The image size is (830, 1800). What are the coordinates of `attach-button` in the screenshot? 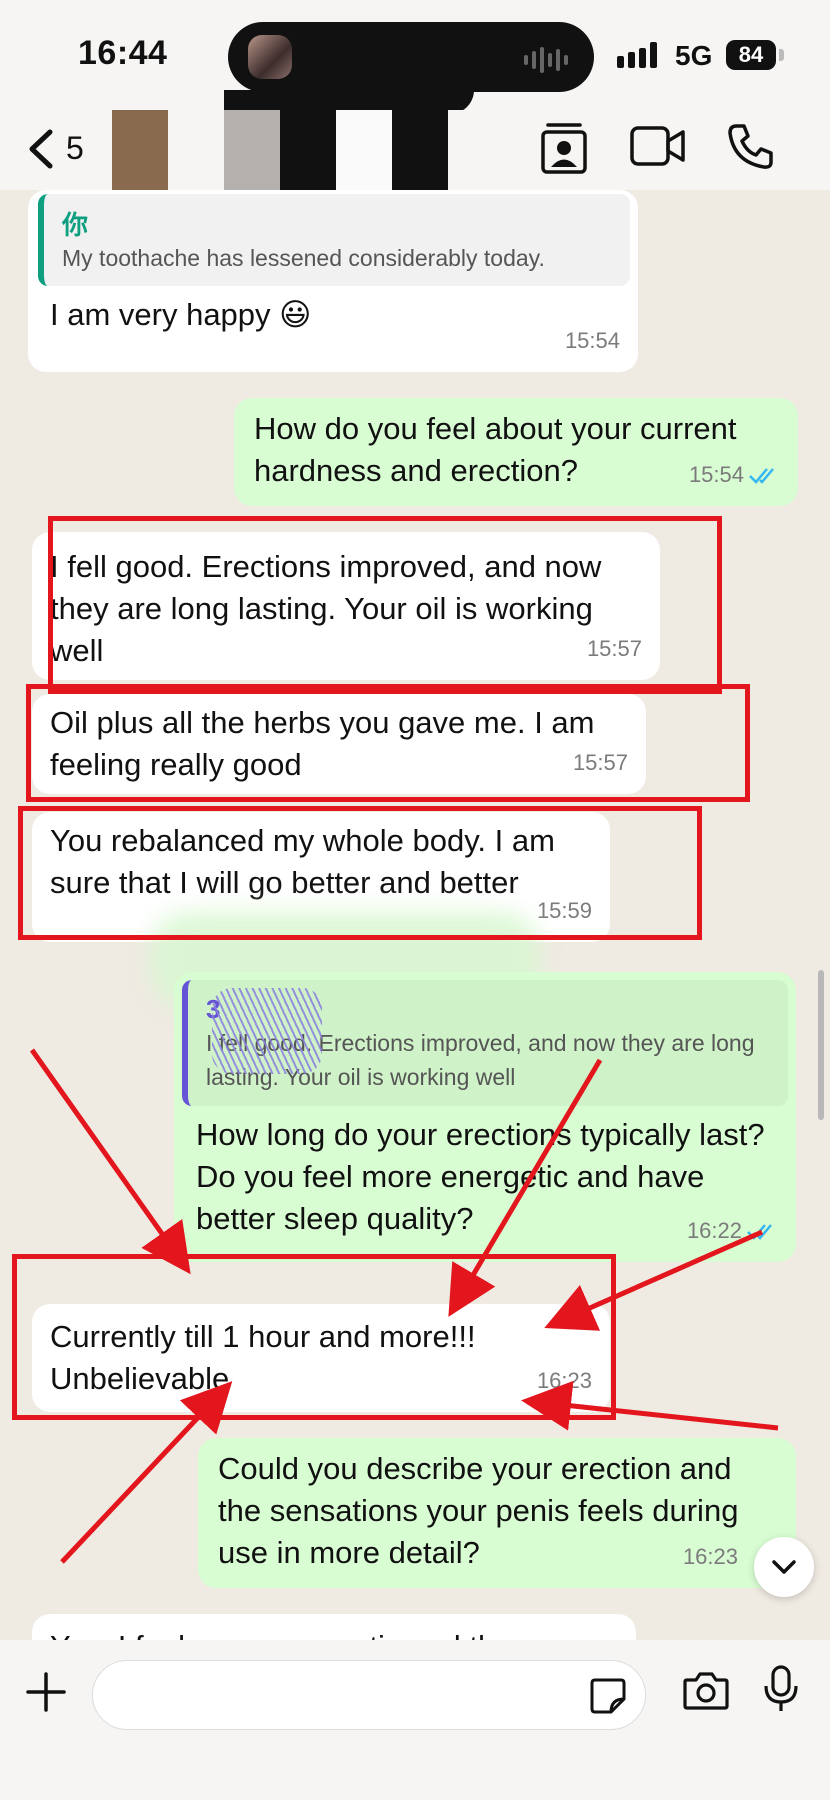 It's located at (46, 1694).